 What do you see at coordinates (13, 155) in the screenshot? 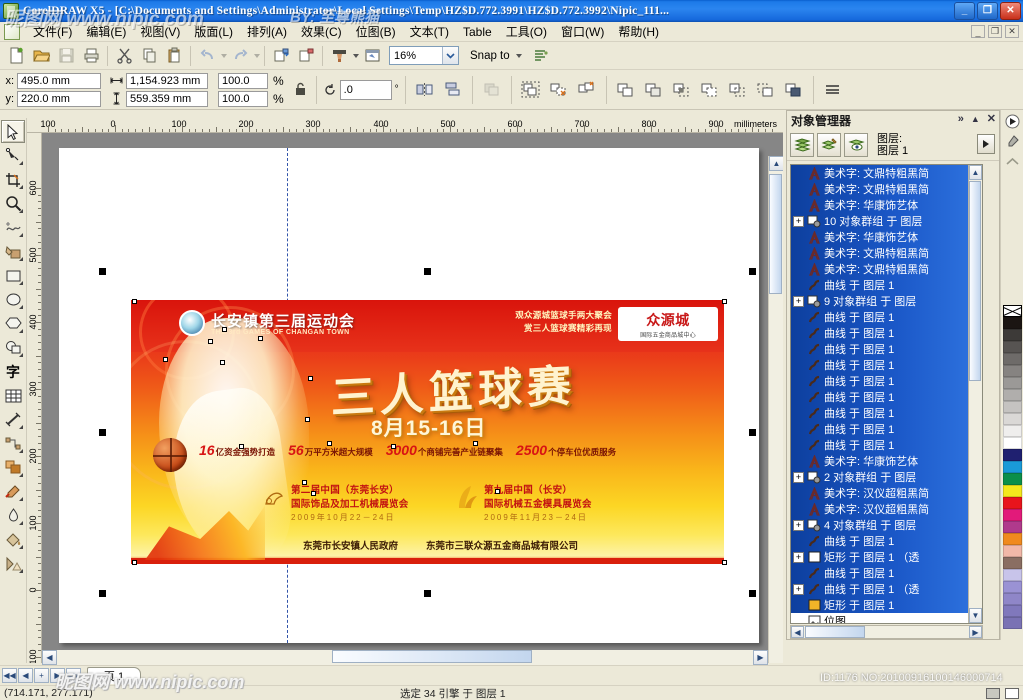
I see `shape-tool` at bounding box center [13, 155].